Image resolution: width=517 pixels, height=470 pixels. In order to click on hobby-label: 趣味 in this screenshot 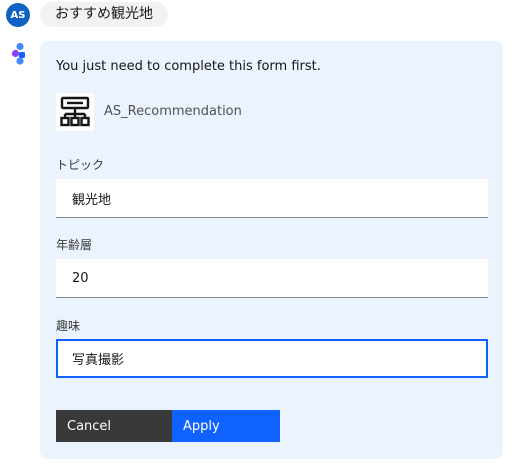, I will do `click(68, 326)`.